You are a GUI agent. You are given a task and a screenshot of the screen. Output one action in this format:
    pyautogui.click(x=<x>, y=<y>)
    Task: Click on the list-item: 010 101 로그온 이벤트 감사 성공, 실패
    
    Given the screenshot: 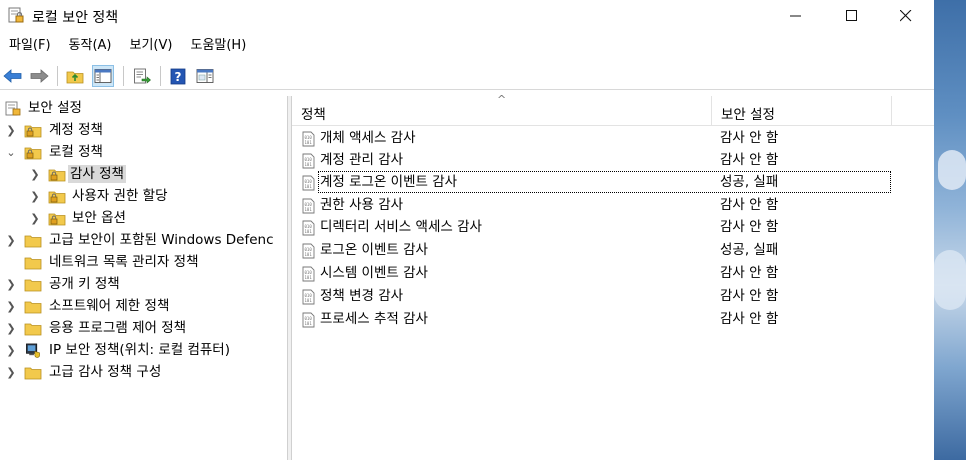 What is the action you would take?
    pyautogui.click(x=592, y=250)
    